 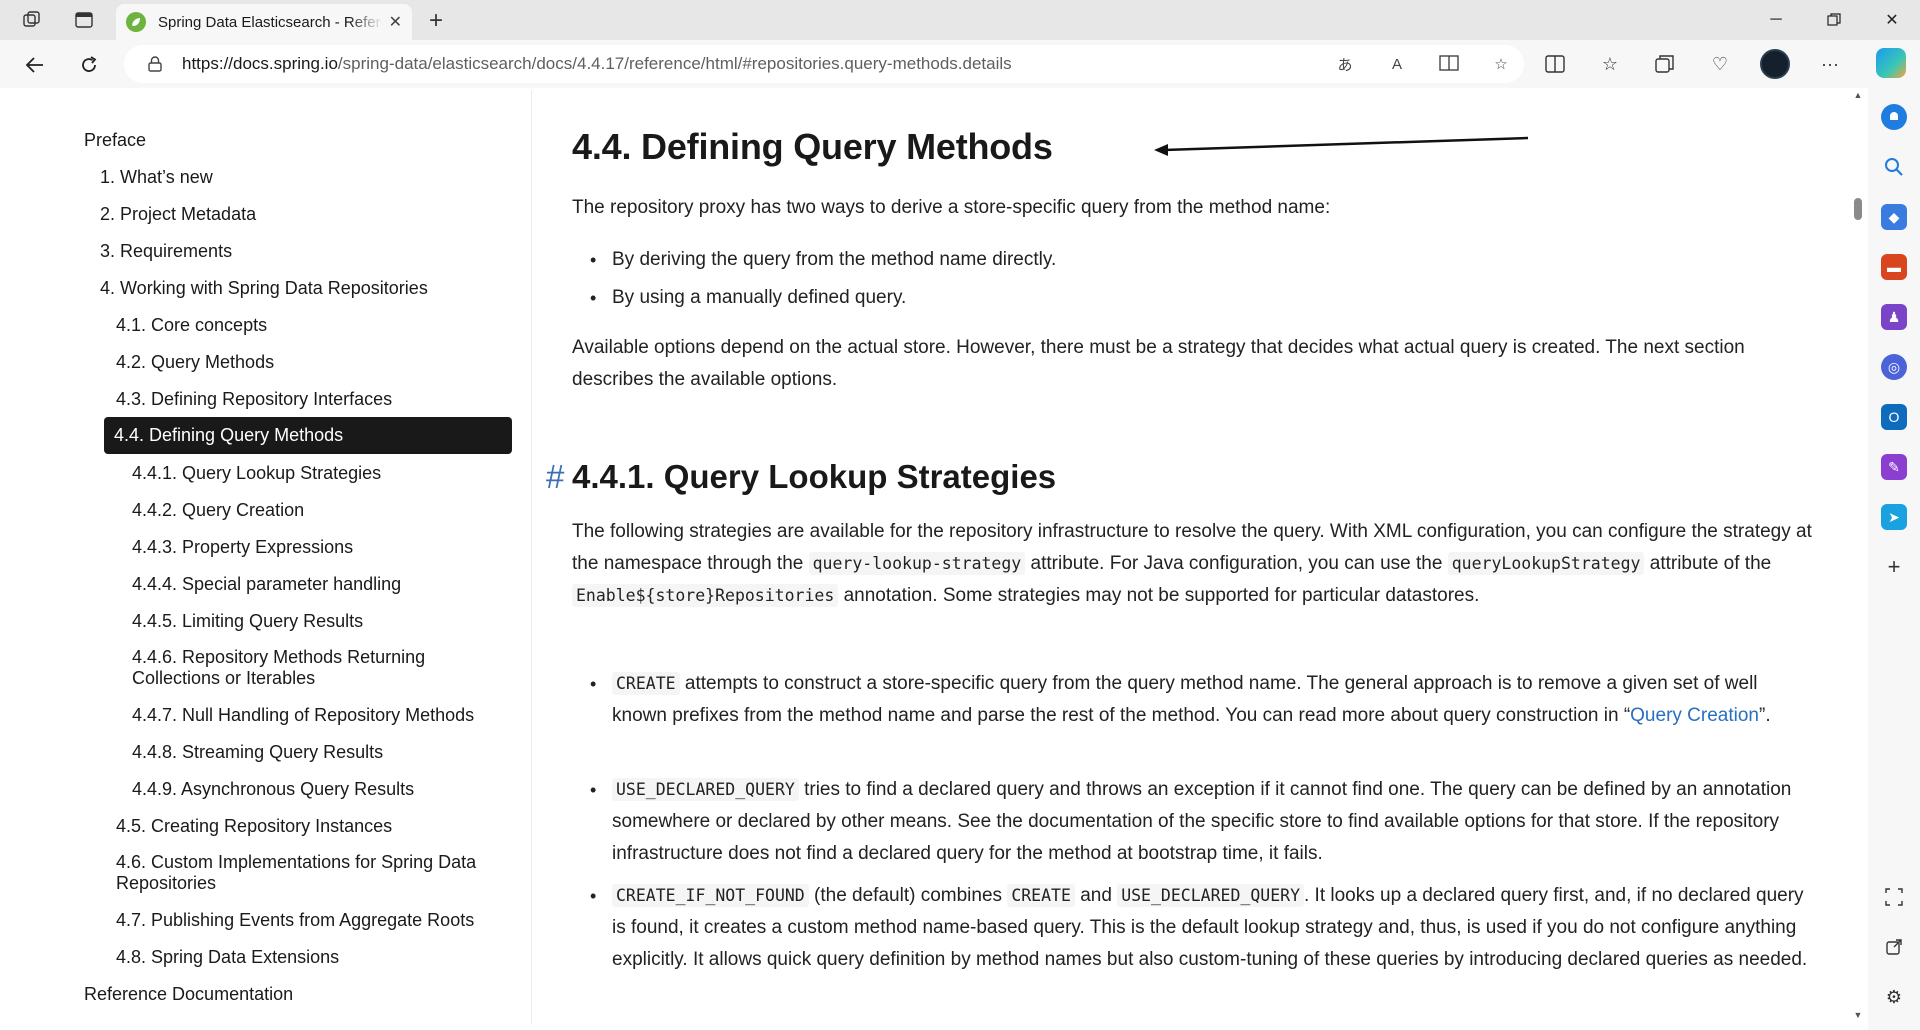 What do you see at coordinates (254, 826) in the screenshot?
I see `toc-item-creating-repository-instances: 4.5. Creating Repository Instances` at bounding box center [254, 826].